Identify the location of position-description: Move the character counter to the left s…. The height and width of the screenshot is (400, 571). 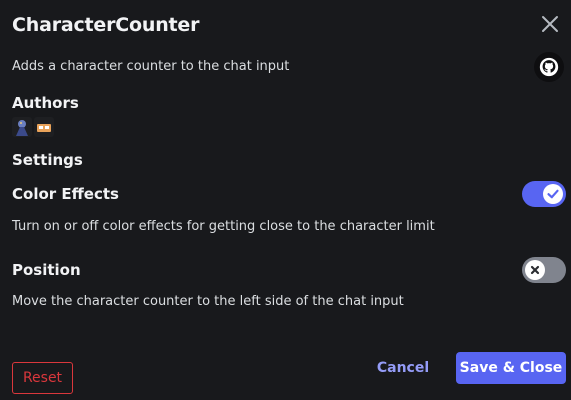
(208, 301).